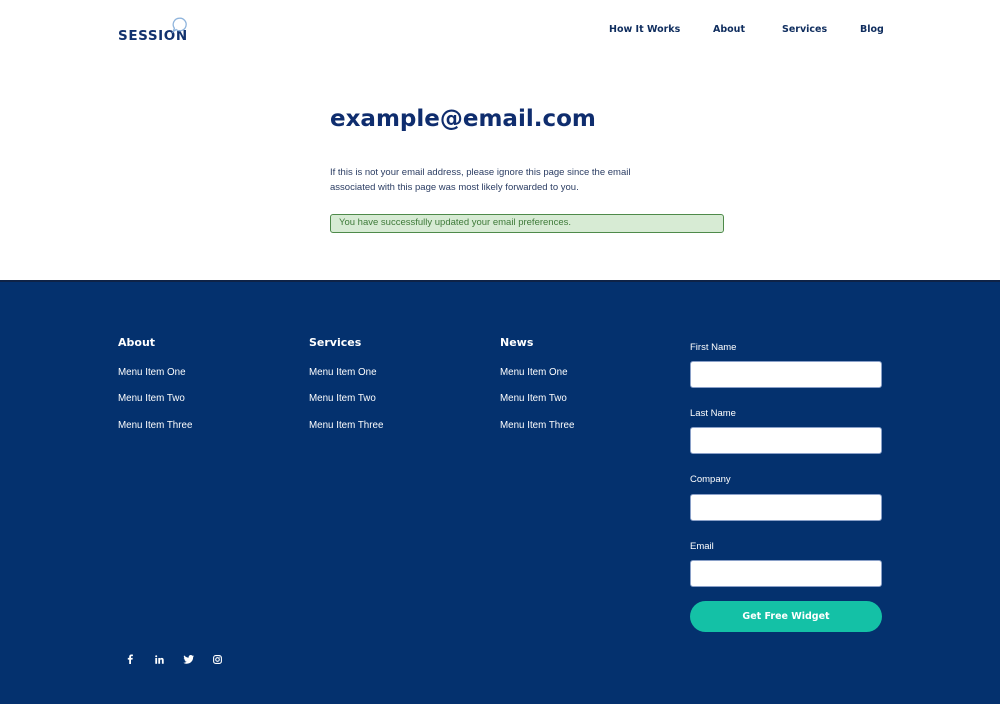 Image resolution: width=1000 pixels, height=704 pixels. Describe the element at coordinates (786, 440) in the screenshot. I see `last-name-input` at that location.